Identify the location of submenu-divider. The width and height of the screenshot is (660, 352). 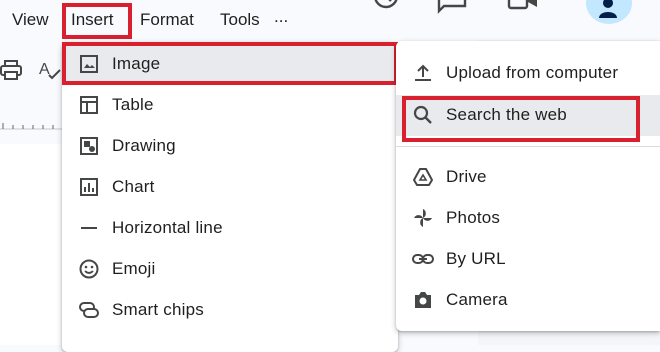
(528, 146).